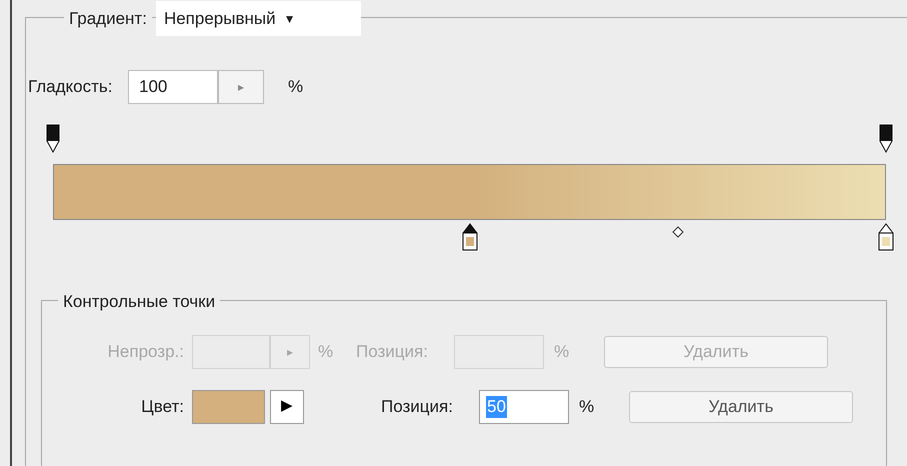 Image resolution: width=907 pixels, height=466 pixels. I want to click on delete-button: Удалить, so click(741, 406).